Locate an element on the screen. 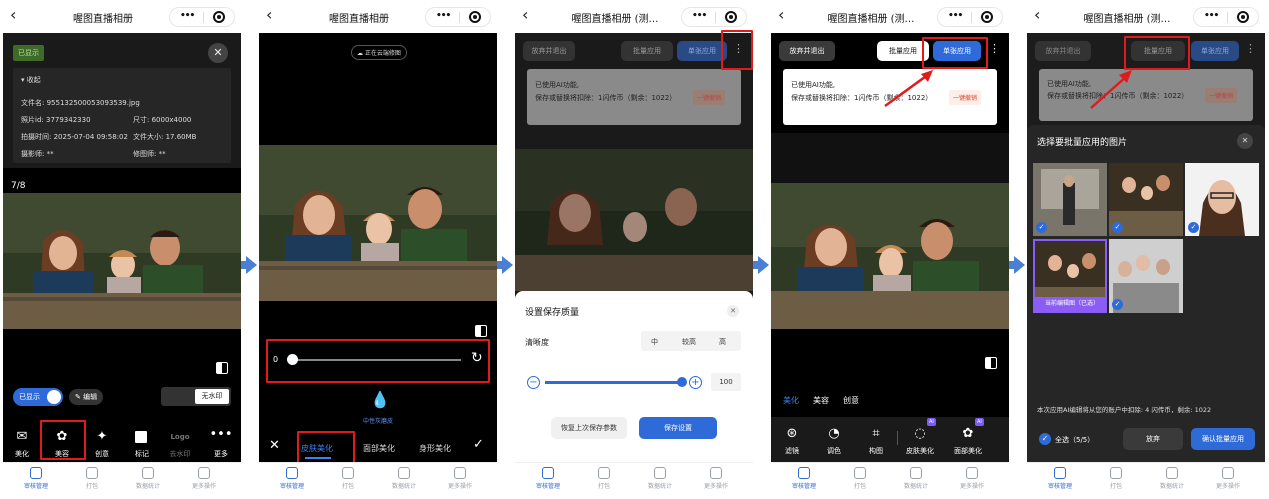 This screenshot has width=1269, height=499. beautify-icon: ✉ is located at coordinates (22, 436).